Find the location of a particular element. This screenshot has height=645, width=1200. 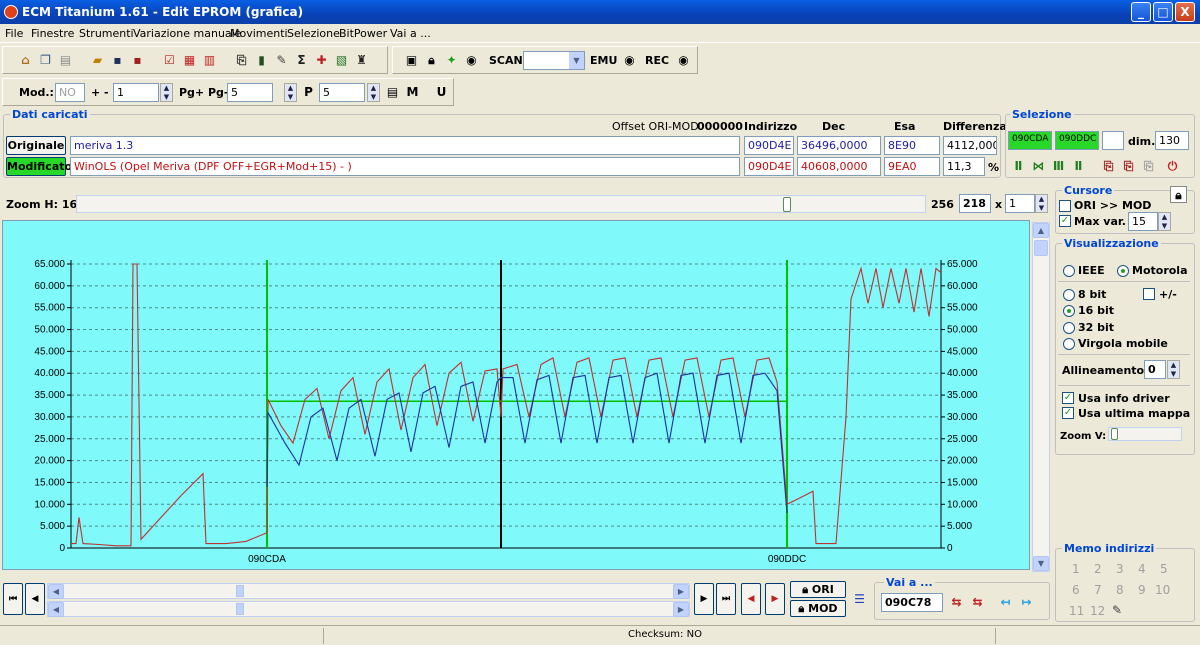

memo-item: 6 is located at coordinates (1076, 590).